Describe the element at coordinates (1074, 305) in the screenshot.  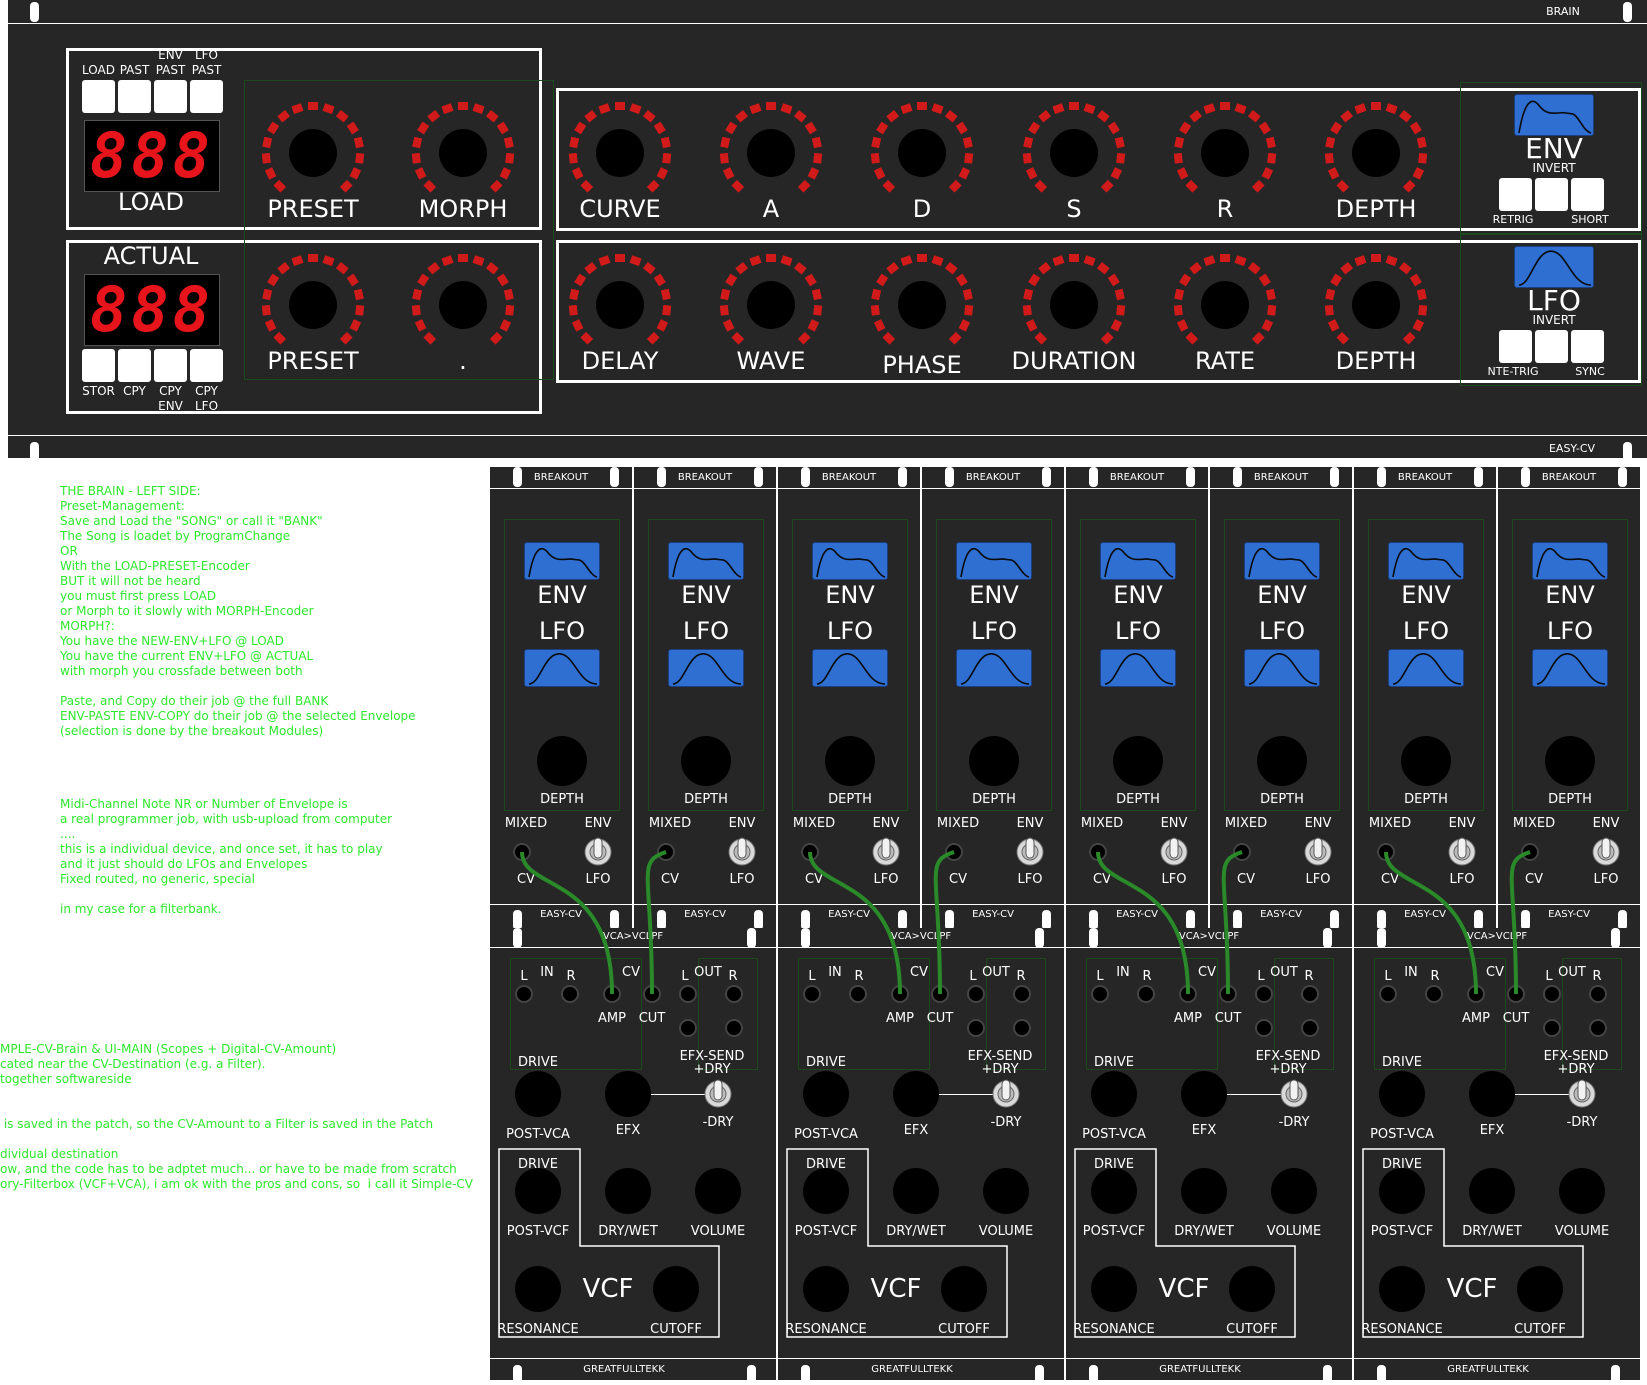
I see `lfo-4-knob` at that location.